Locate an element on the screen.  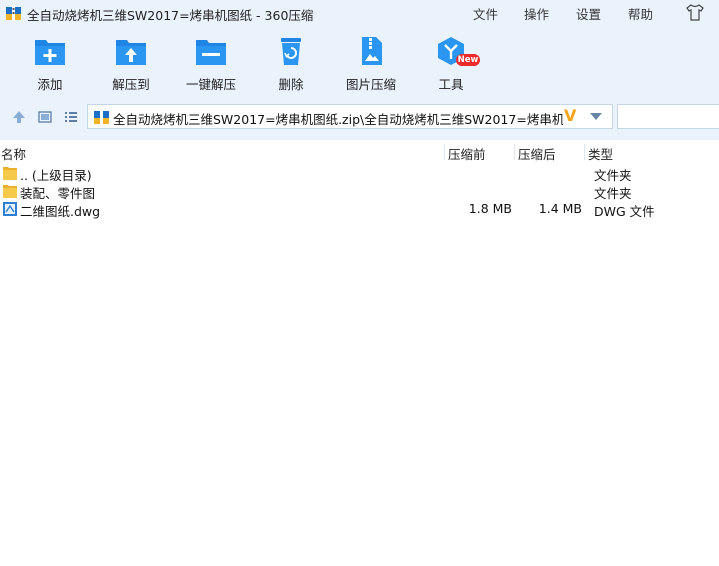
table-row: 二维图纸.dwg 1.8 MB 1.4 MB DWG 文件 is located at coordinates (359, 209).